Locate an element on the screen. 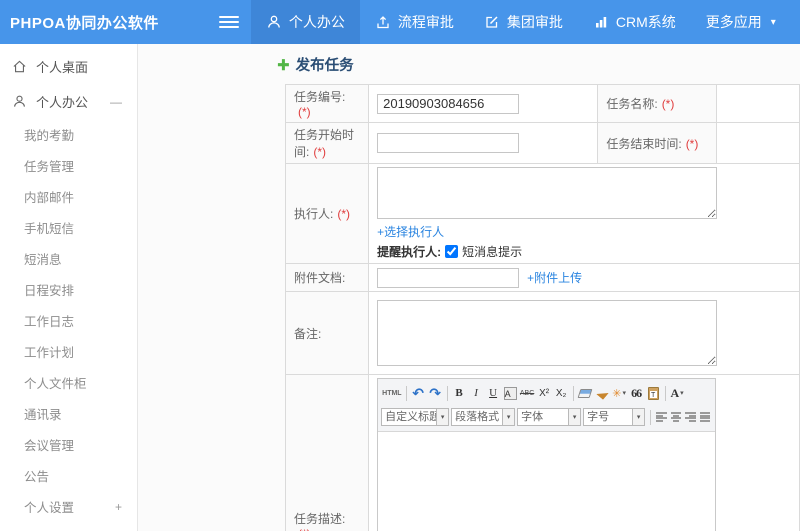  undo-button: ↶ is located at coordinates (418, 393).